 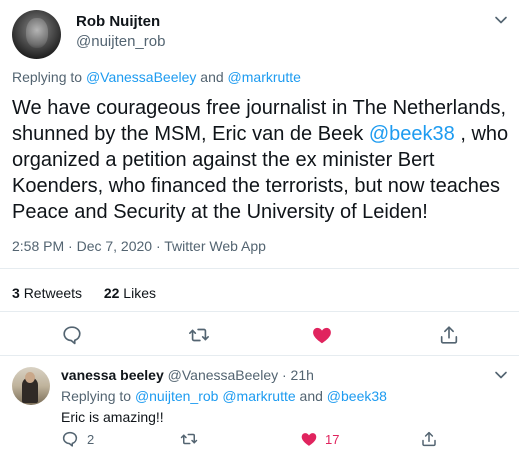 What do you see at coordinates (215, 396) in the screenshot?
I see `replying-user-link: @nuijten_rob @markrutte` at bounding box center [215, 396].